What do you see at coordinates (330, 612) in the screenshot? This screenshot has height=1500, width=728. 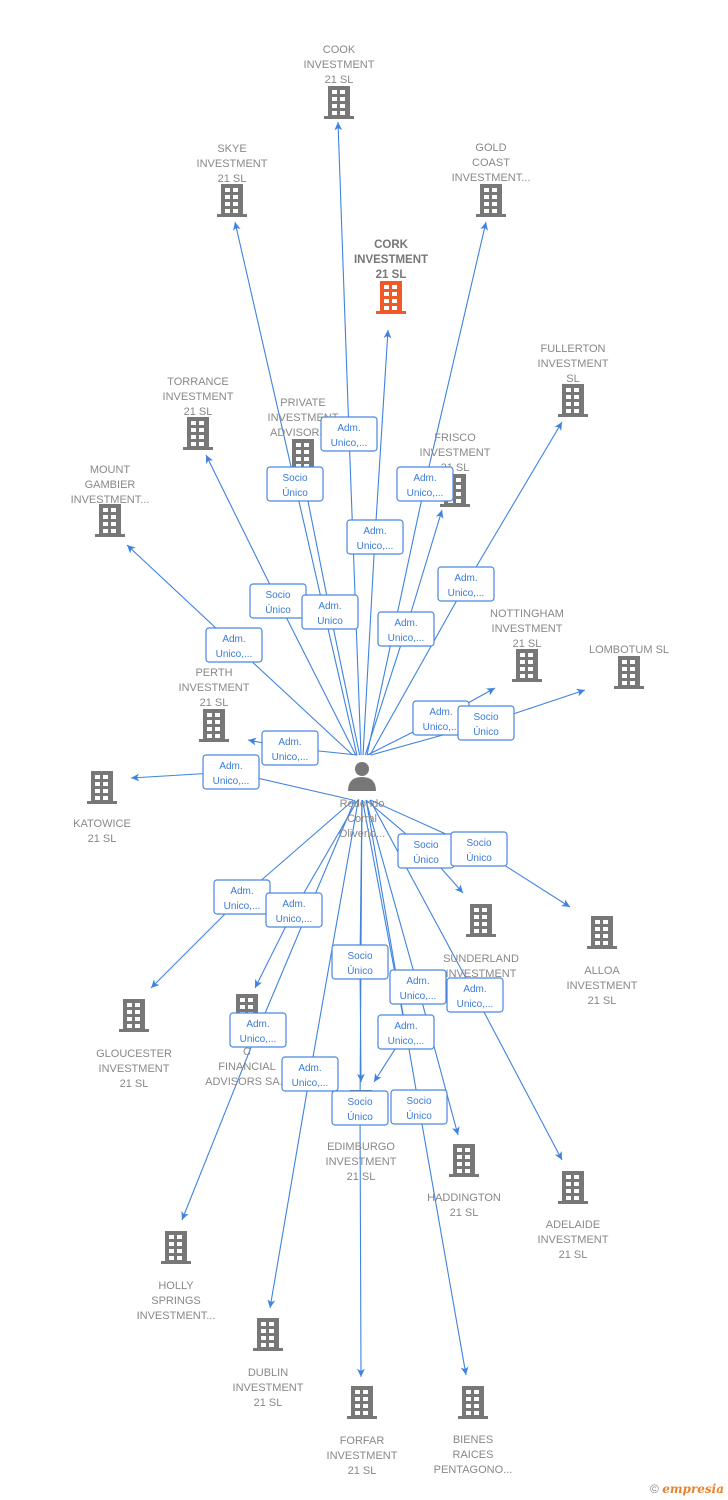 I see `edge-role-badge: Adm. Unico` at bounding box center [330, 612].